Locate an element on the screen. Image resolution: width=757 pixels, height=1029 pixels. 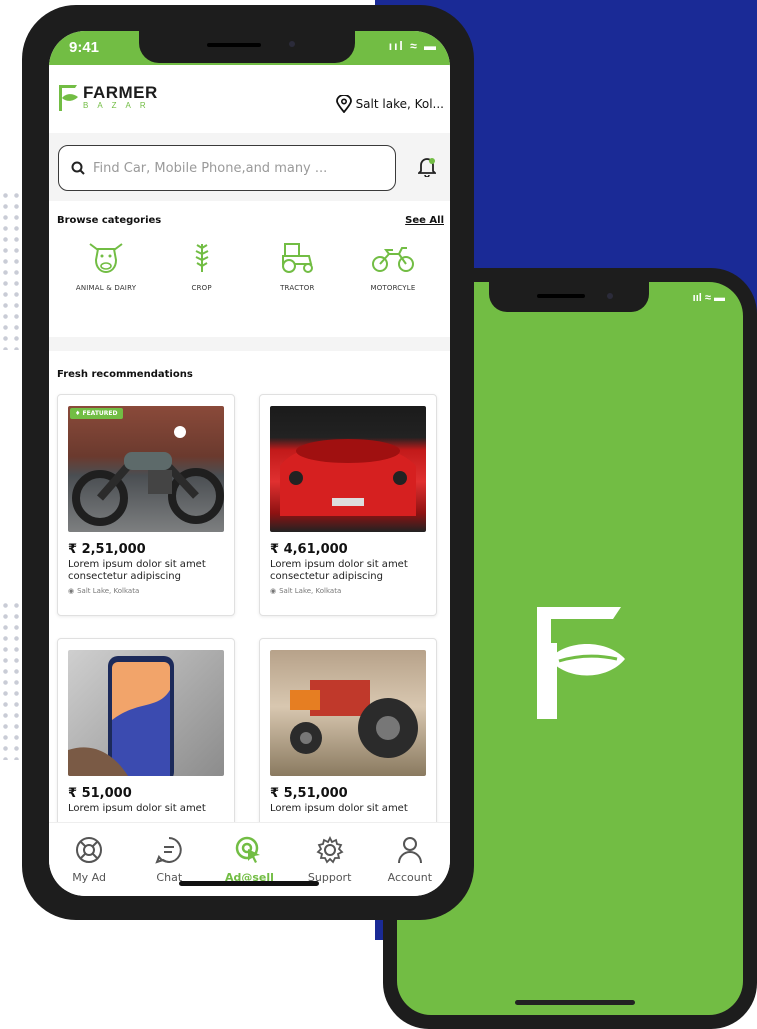
click-icon is located at coordinates (248, 849).